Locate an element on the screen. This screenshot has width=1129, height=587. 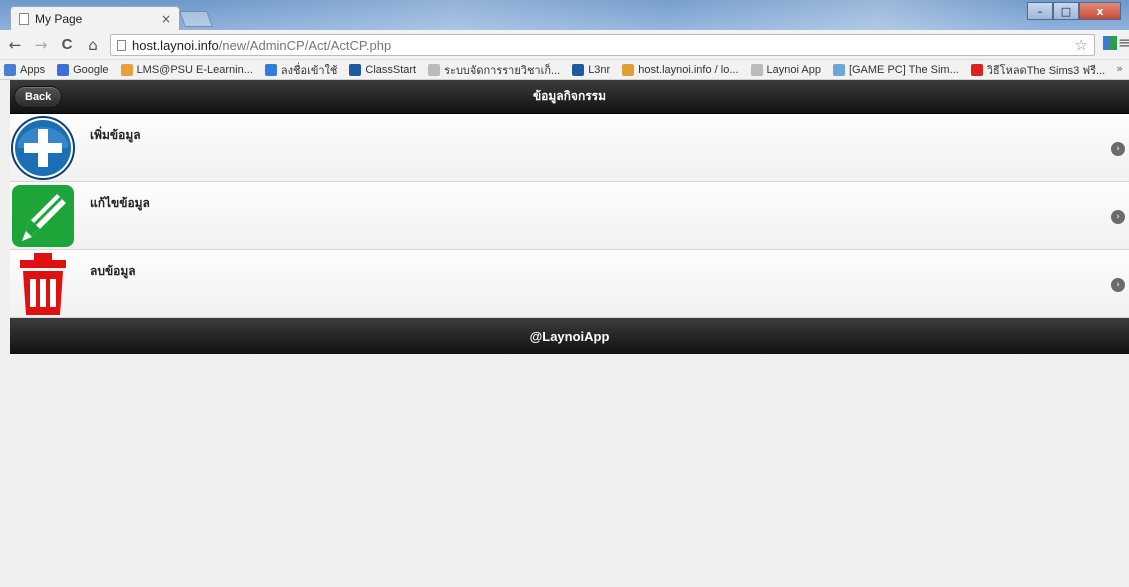
page-footer: @LaynoiApp is located at coordinates (569, 336).